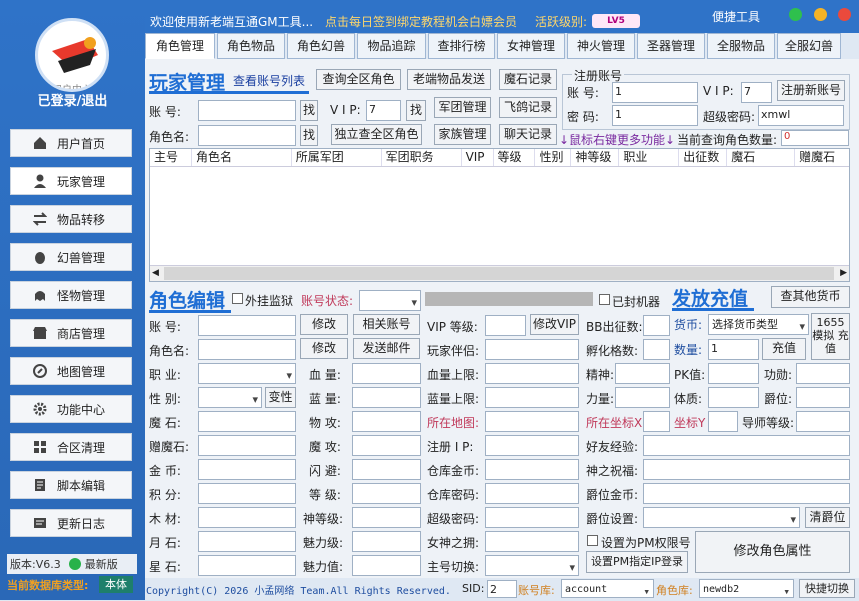 This screenshot has width=859, height=601. I want to click on reg-password-input: 1, so click(655, 115).